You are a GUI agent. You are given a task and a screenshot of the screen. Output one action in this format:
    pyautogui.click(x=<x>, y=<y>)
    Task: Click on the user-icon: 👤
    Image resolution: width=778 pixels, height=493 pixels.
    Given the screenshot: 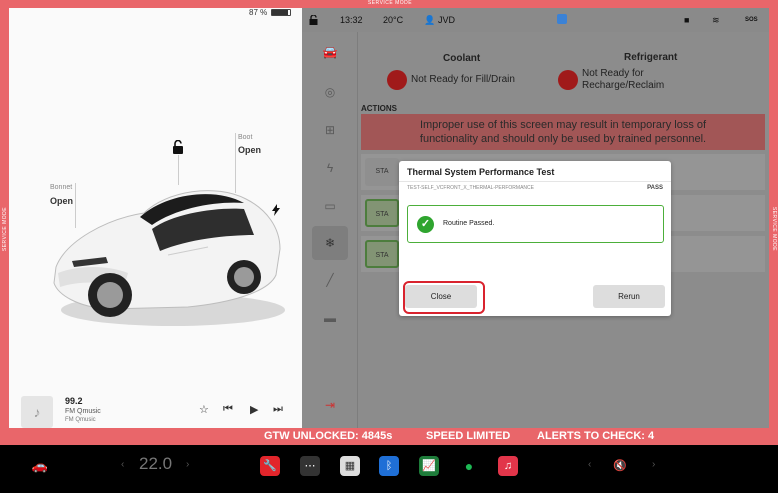 What is the action you would take?
    pyautogui.click(x=429, y=20)
    